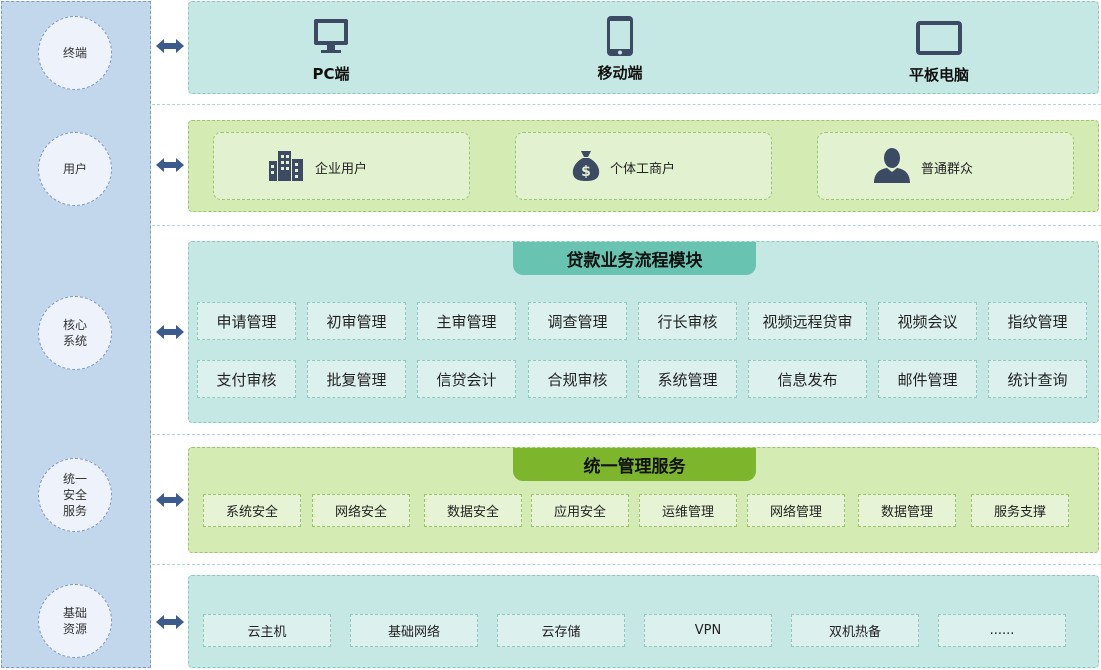 The height and width of the screenshot is (670, 1101). I want to click on layer-security: 统一 安全 服务, so click(75, 495).